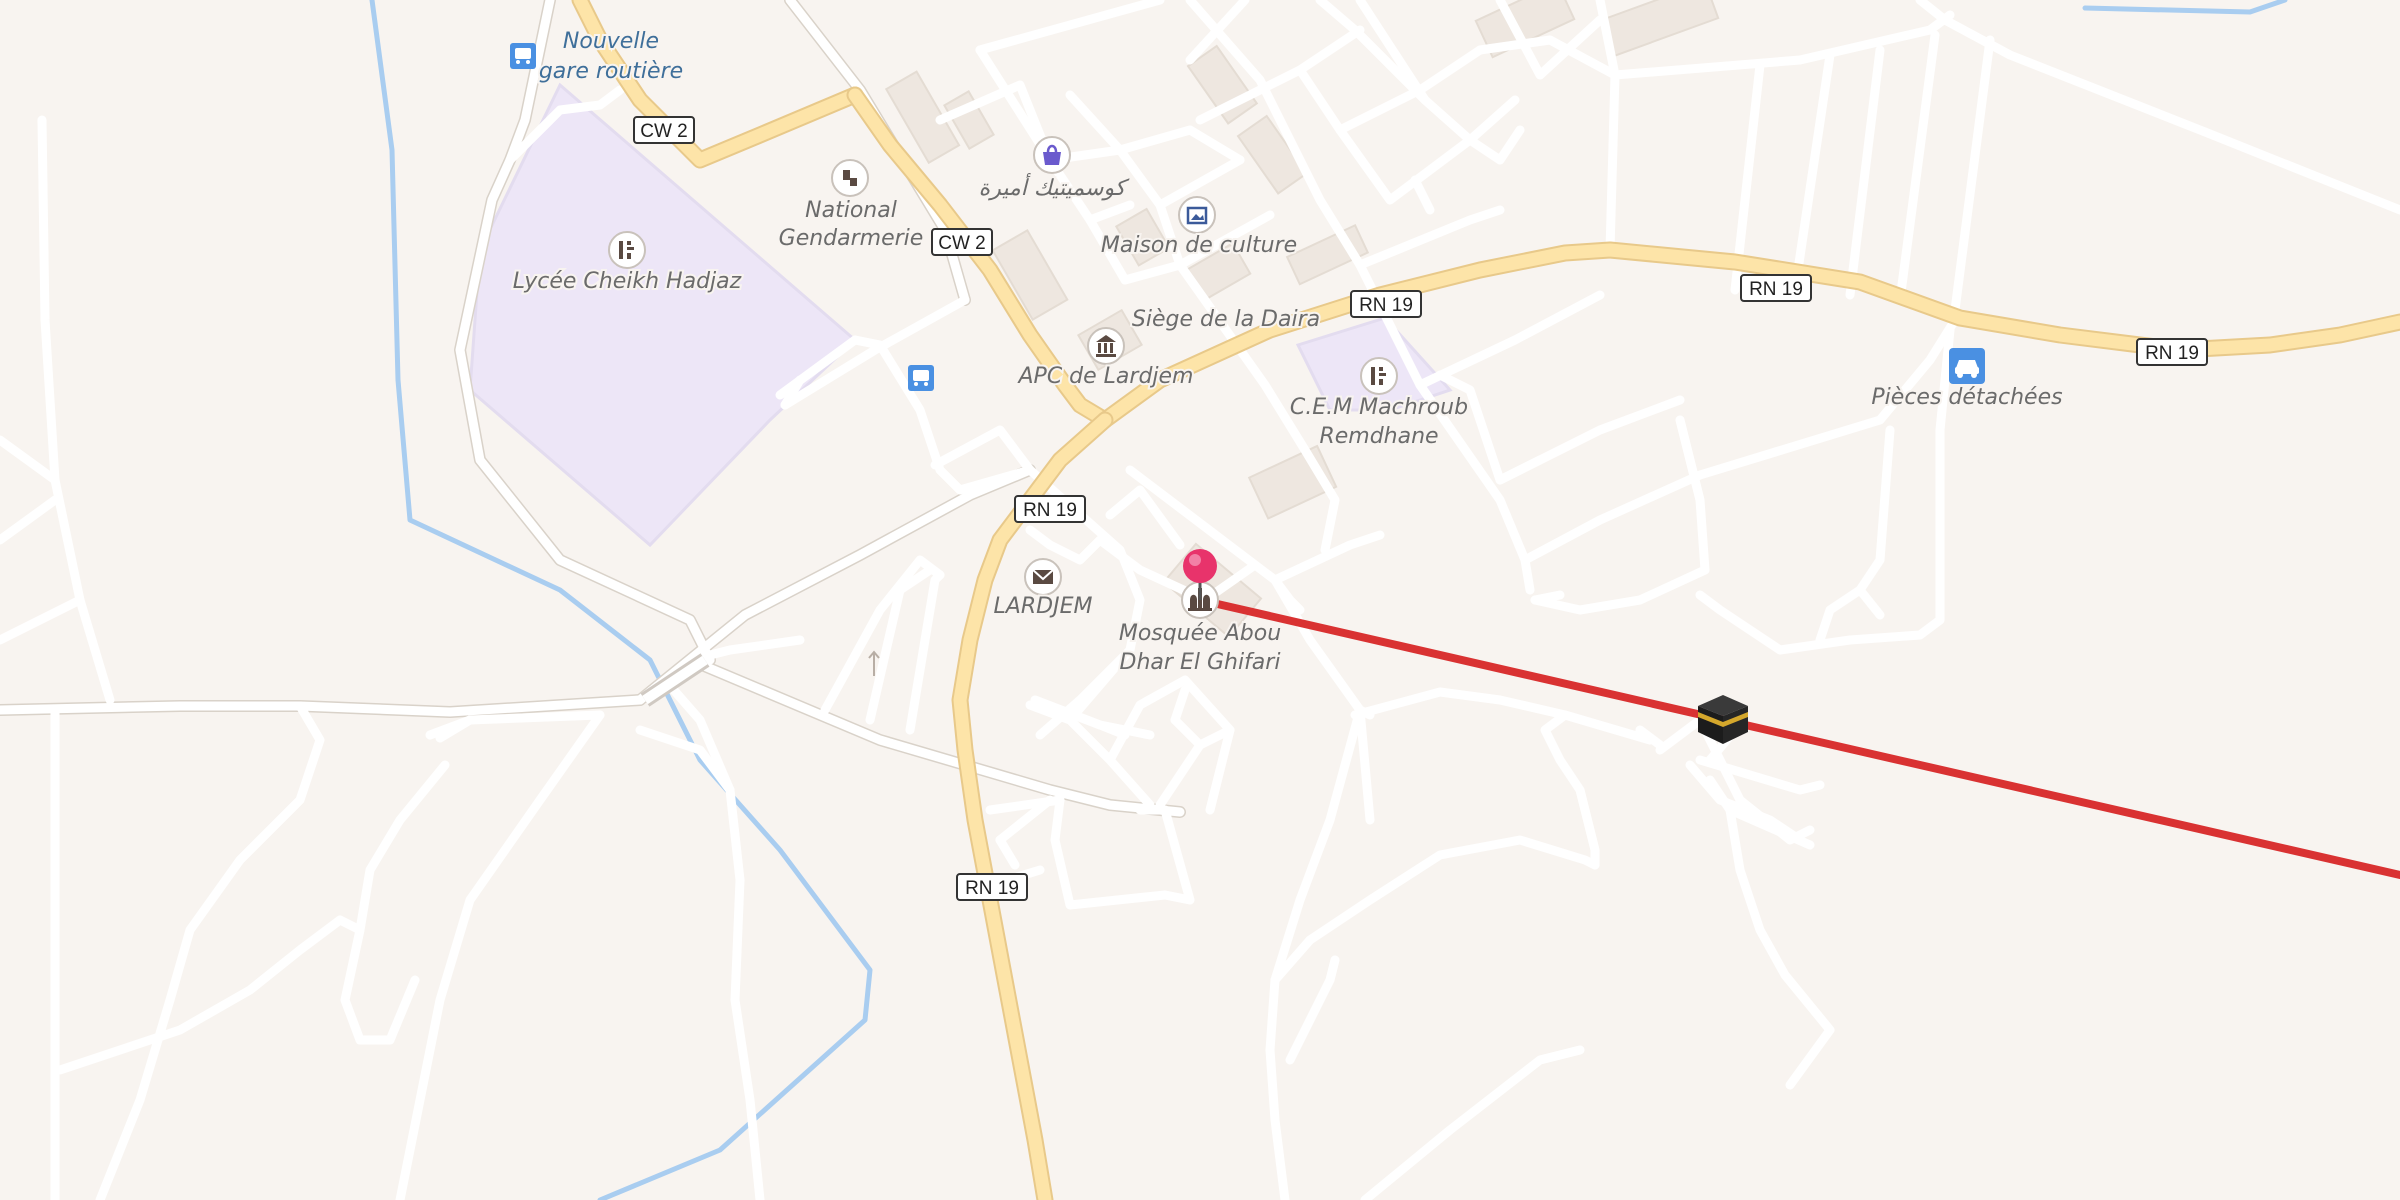 The width and height of the screenshot is (2400, 1200). Describe the element at coordinates (851, 210) in the screenshot. I see `poi-label-gendarmerie: National` at that location.